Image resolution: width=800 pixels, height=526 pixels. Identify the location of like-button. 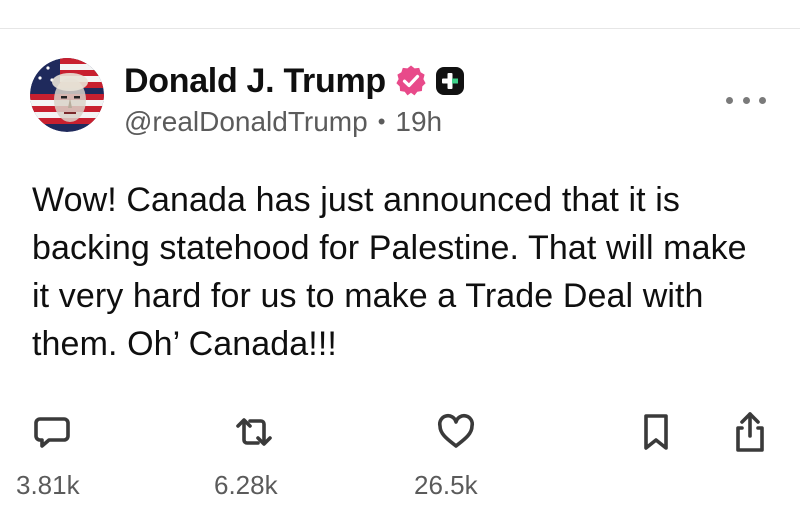
(456, 432).